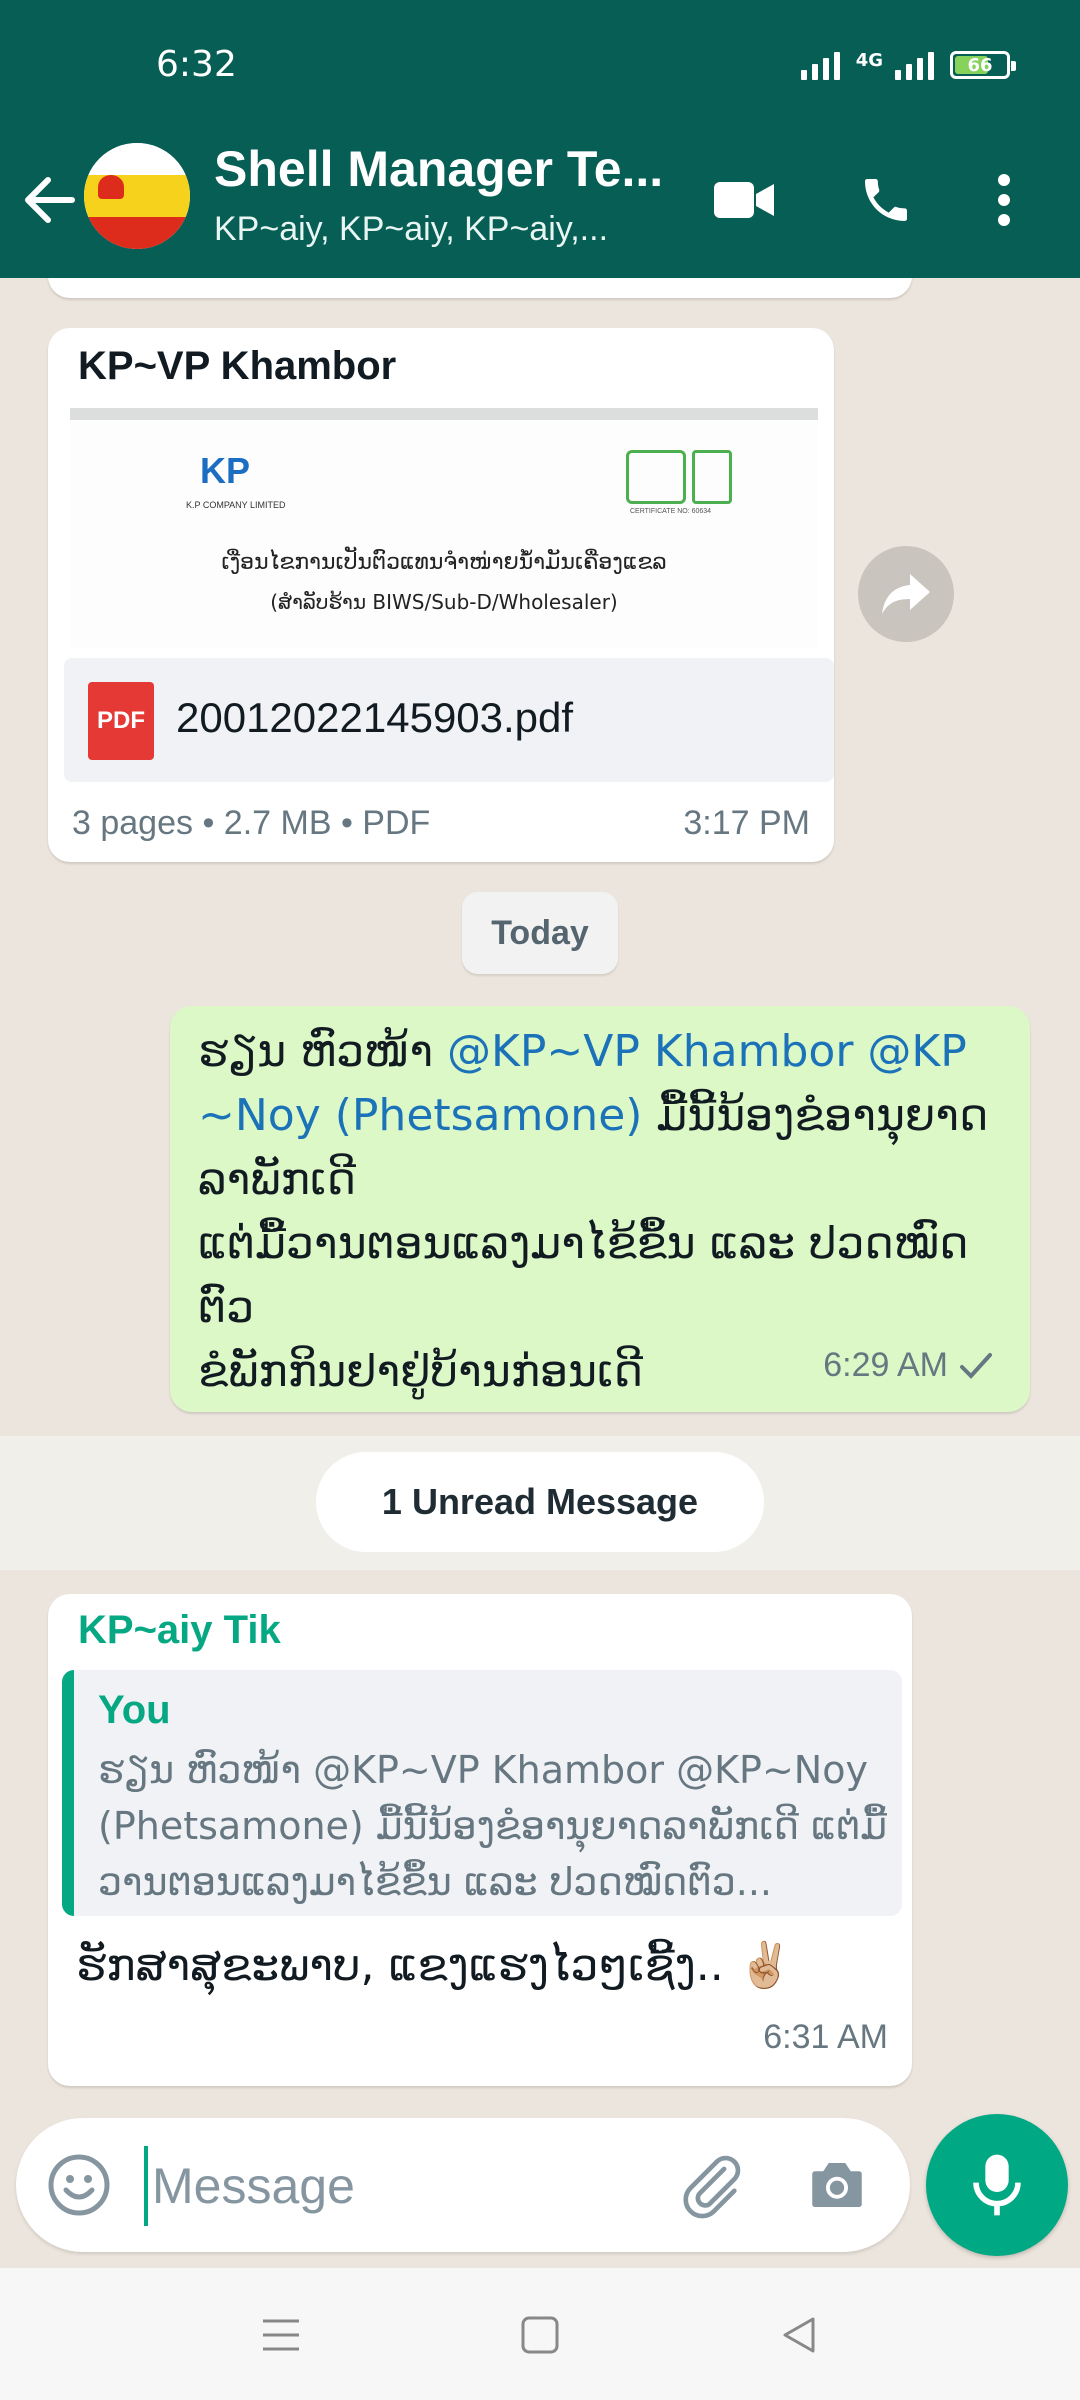  I want to click on message-time: 6:31 AM, so click(825, 2037).